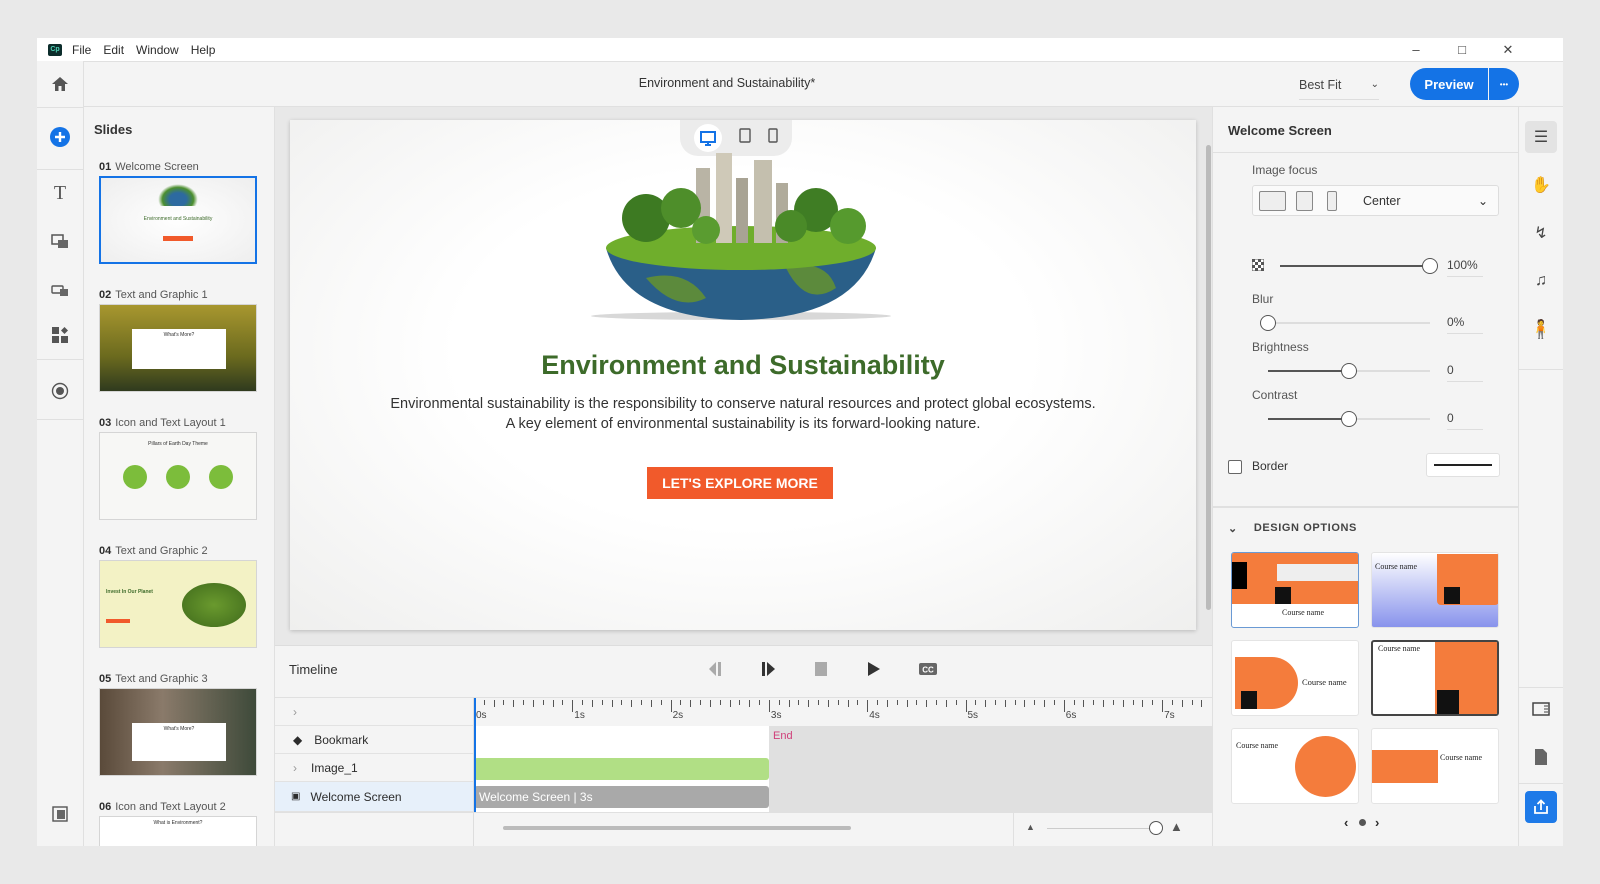 The image size is (1600, 884). What do you see at coordinates (1449, 84) in the screenshot?
I see `preview-button: Preview` at bounding box center [1449, 84].